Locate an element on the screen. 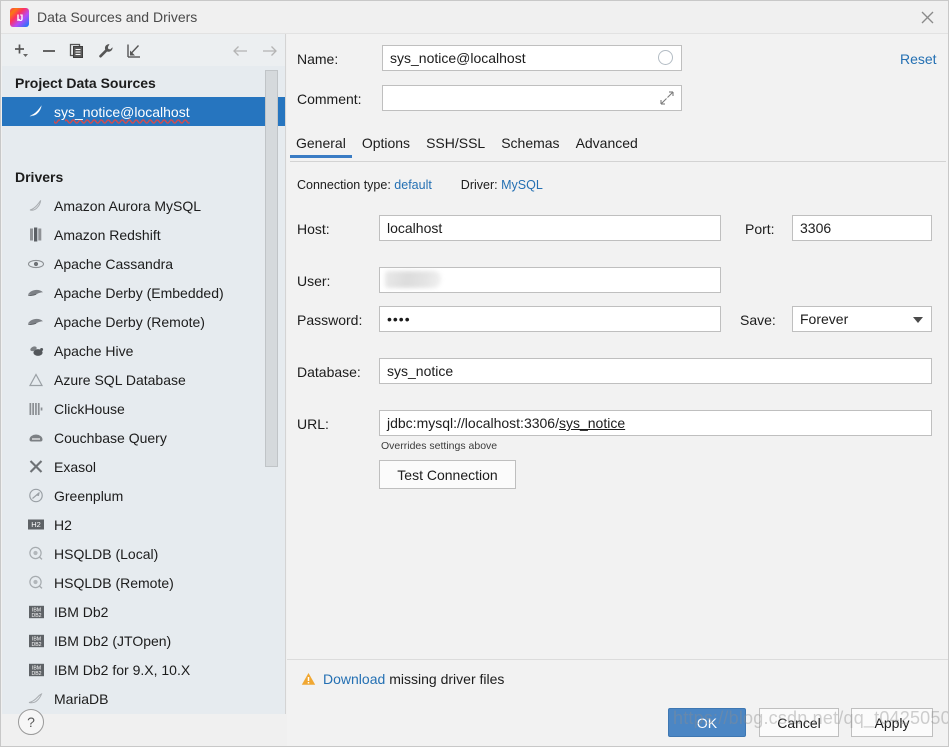 The width and height of the screenshot is (949, 747). mariadb-icon is located at coordinates (36, 699).